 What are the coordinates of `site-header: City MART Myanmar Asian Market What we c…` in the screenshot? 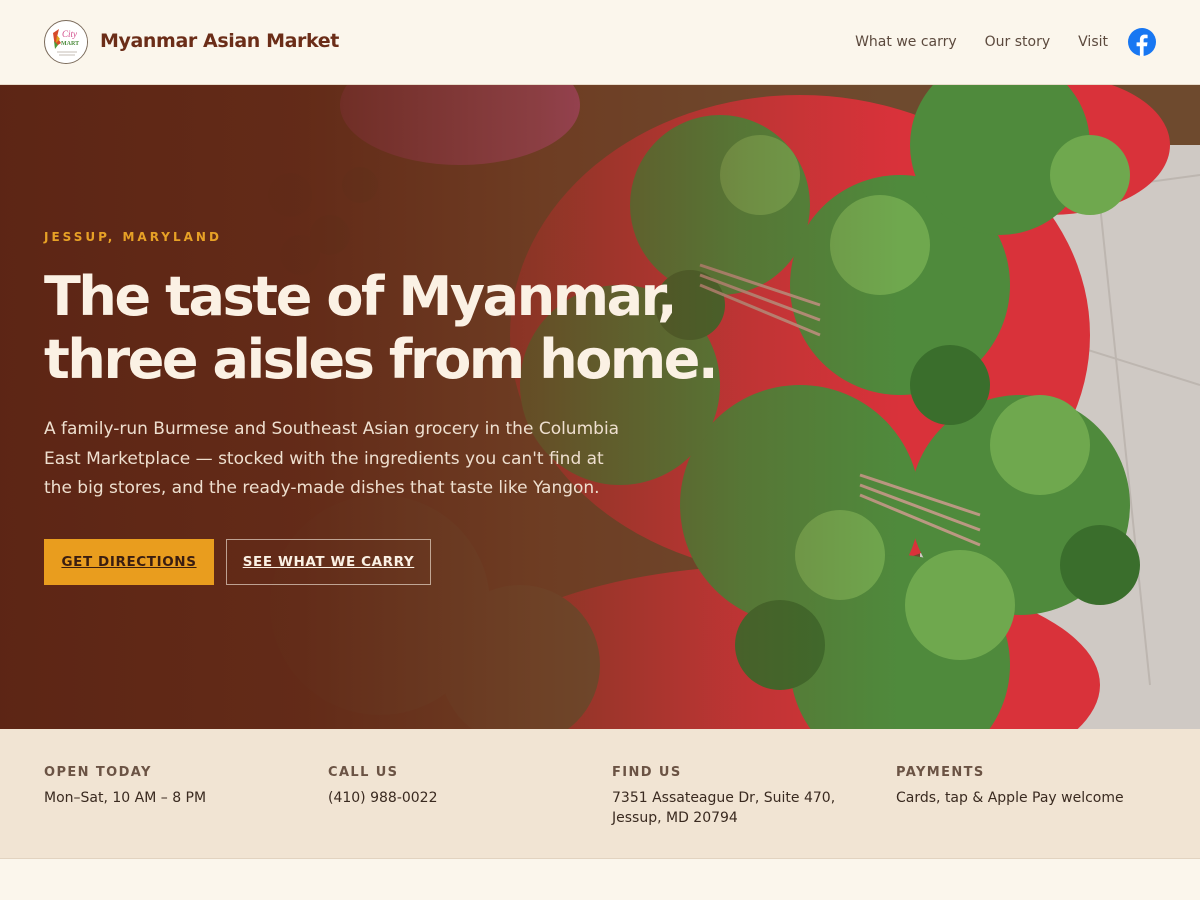 It's located at (600, 42).